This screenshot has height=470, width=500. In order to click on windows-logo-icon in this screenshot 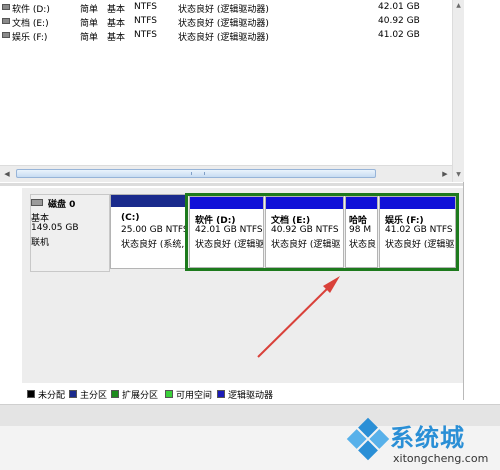, I will do `click(368, 439)`.